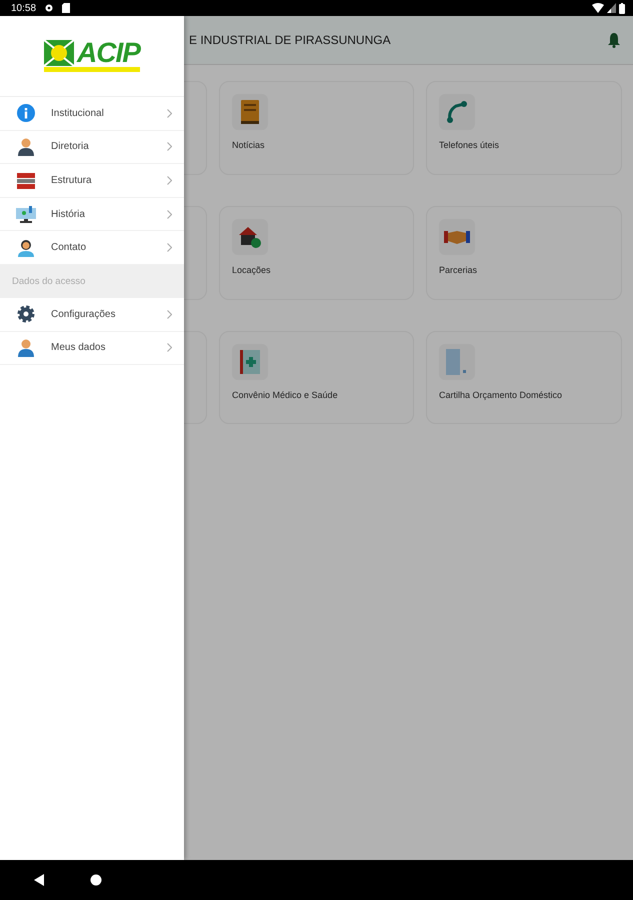 Image resolution: width=633 pixels, height=900 pixels. I want to click on menu-card: Convênio Médico e Saúde, so click(316, 377).